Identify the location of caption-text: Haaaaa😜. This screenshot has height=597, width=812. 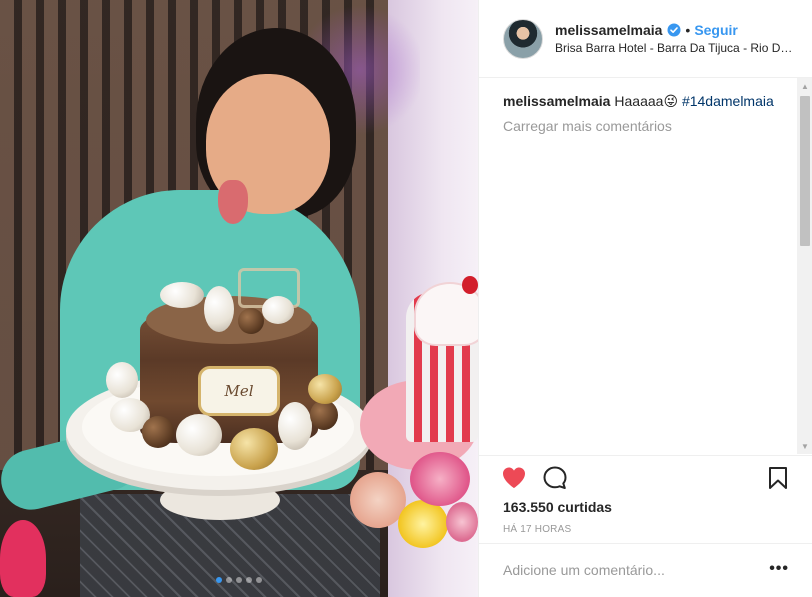
(646, 101).